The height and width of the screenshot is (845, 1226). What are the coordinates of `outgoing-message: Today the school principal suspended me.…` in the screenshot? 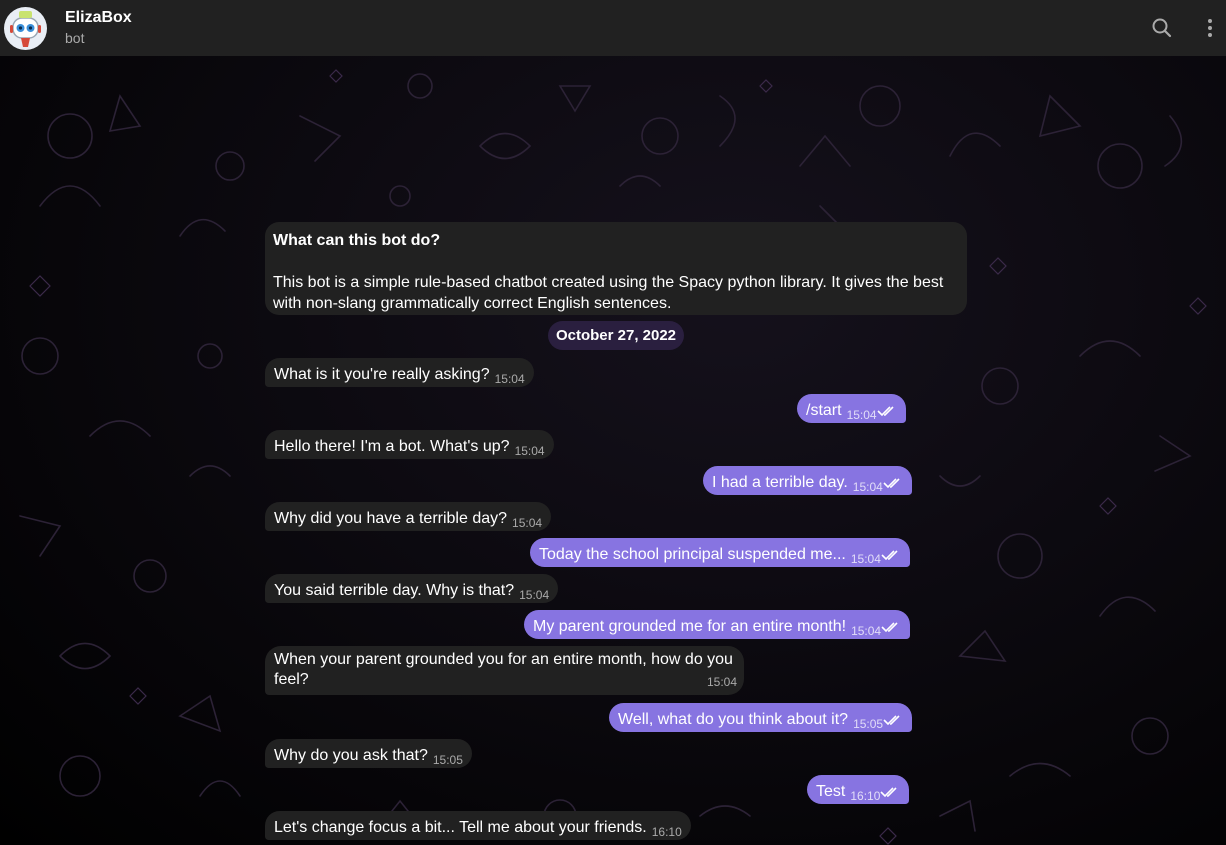 It's located at (720, 552).